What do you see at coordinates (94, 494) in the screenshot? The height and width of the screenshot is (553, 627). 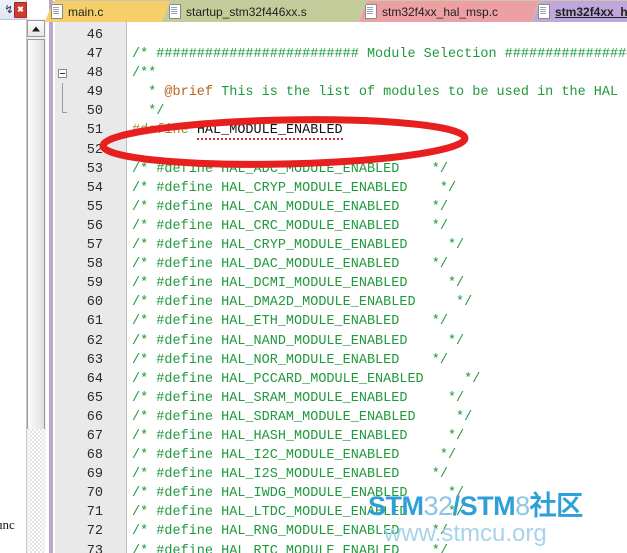 I see `line-number: 70` at bounding box center [94, 494].